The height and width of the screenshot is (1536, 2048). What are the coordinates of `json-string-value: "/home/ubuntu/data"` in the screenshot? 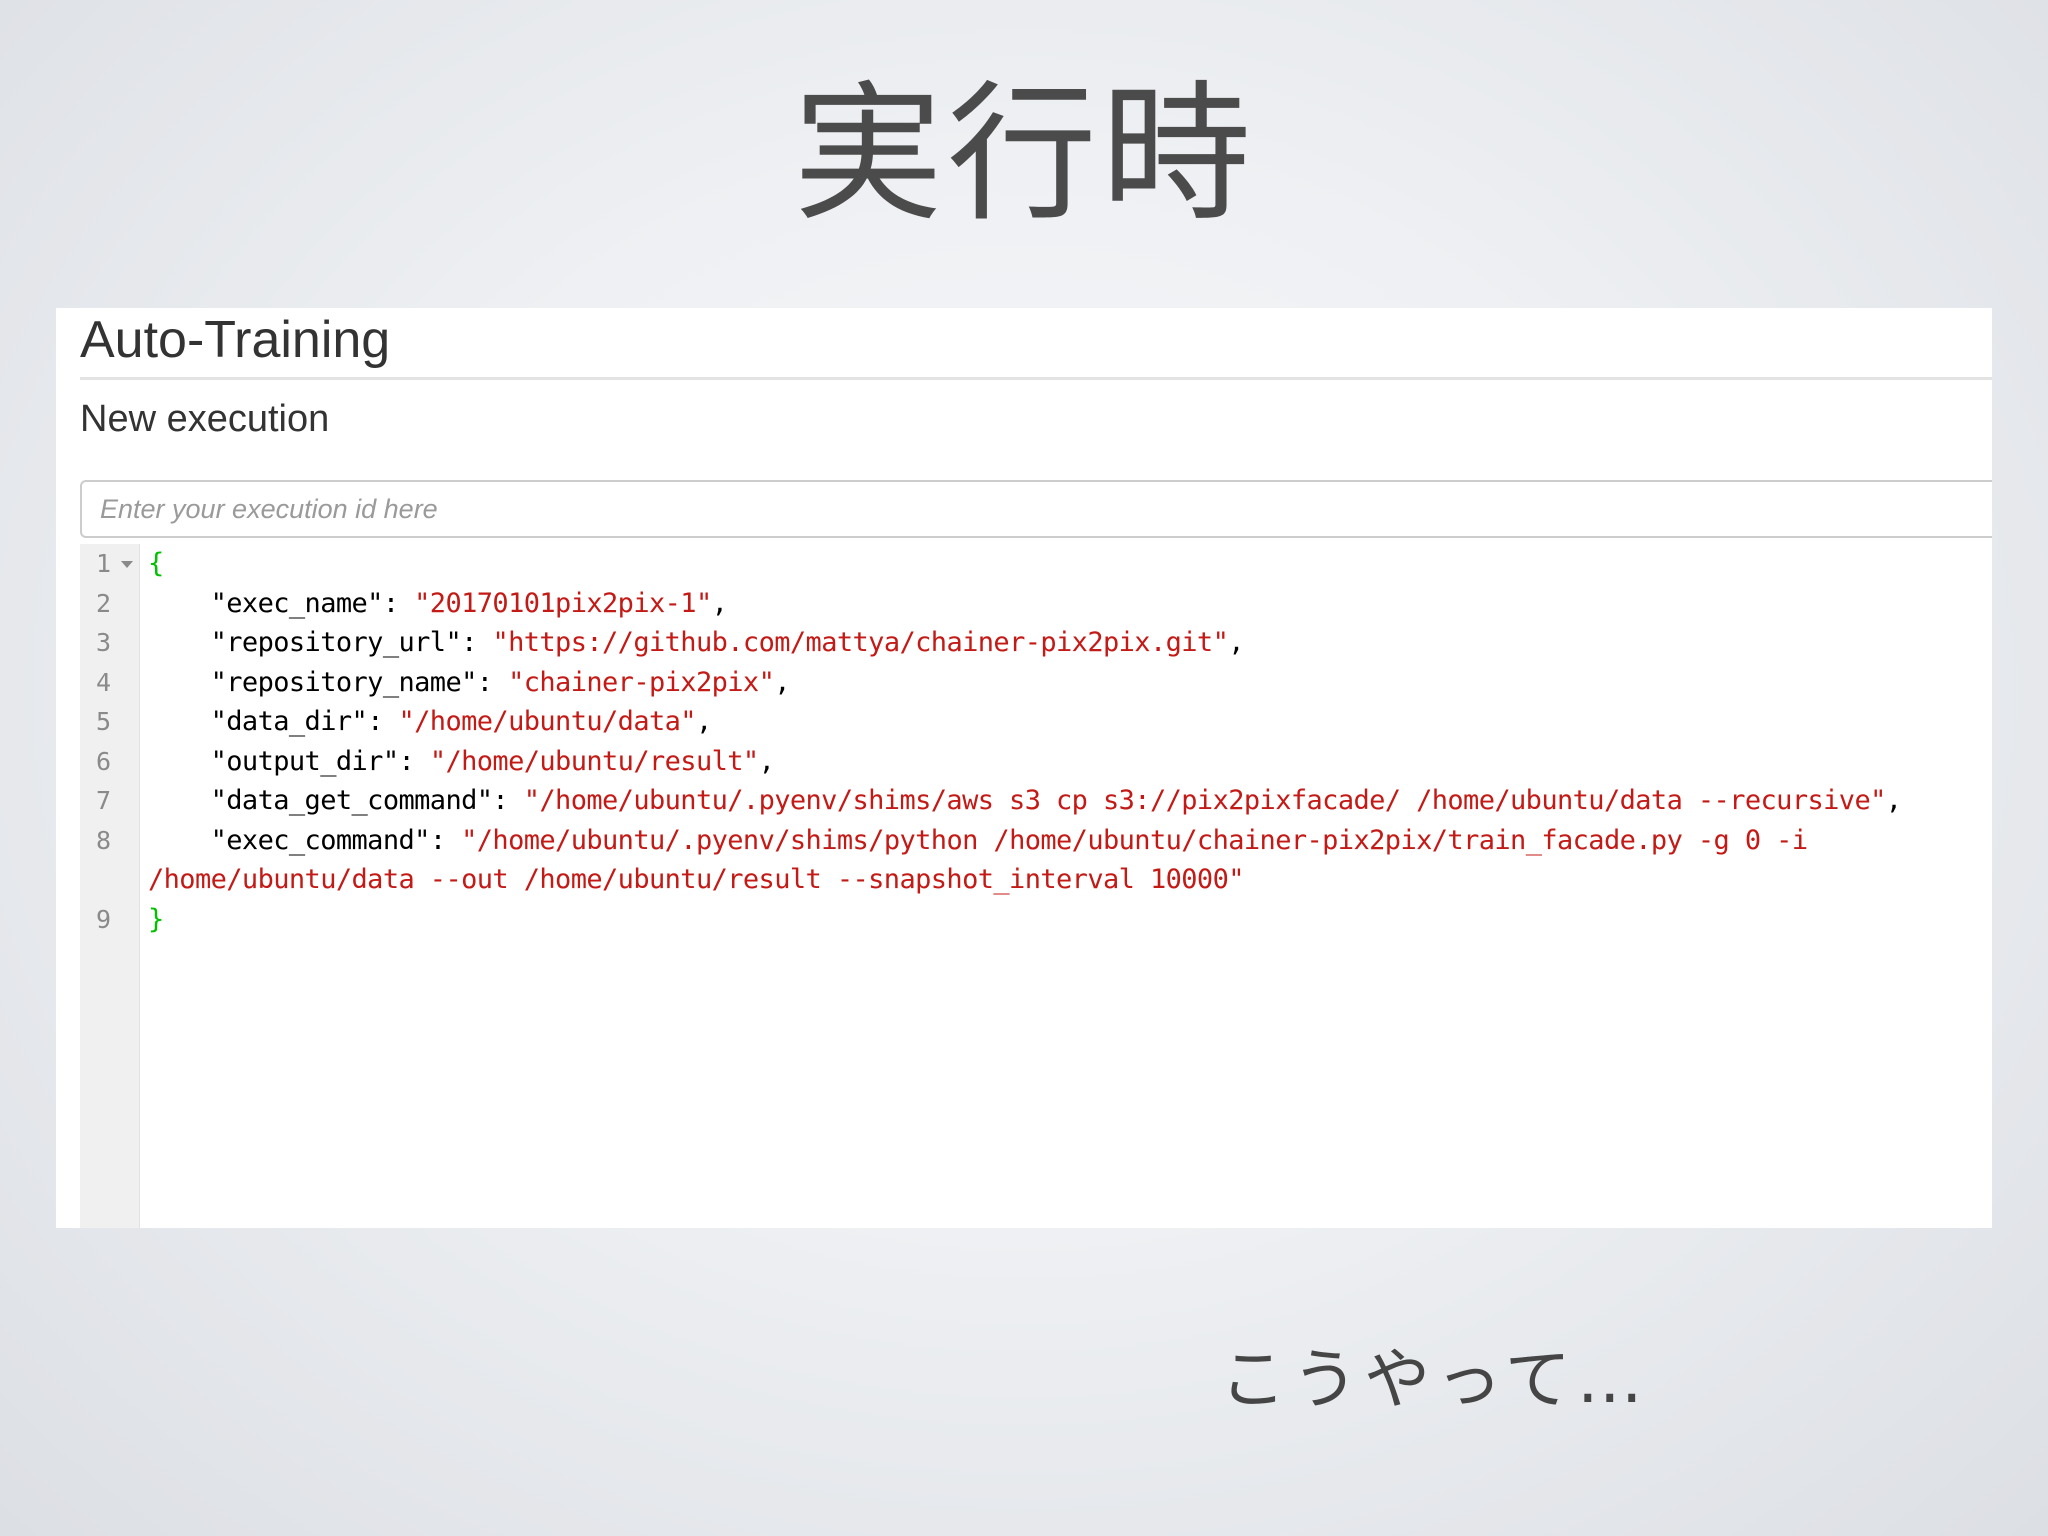 It's located at (547, 721).